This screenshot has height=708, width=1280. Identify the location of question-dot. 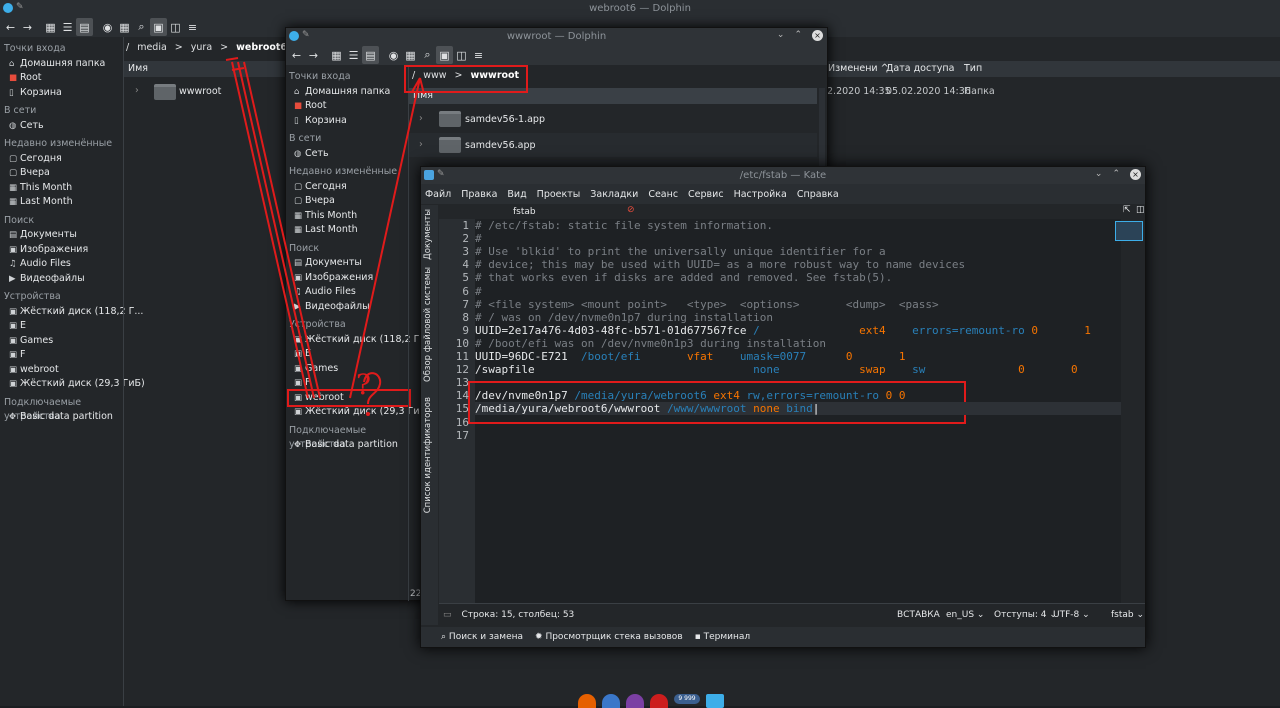
(368, 414).